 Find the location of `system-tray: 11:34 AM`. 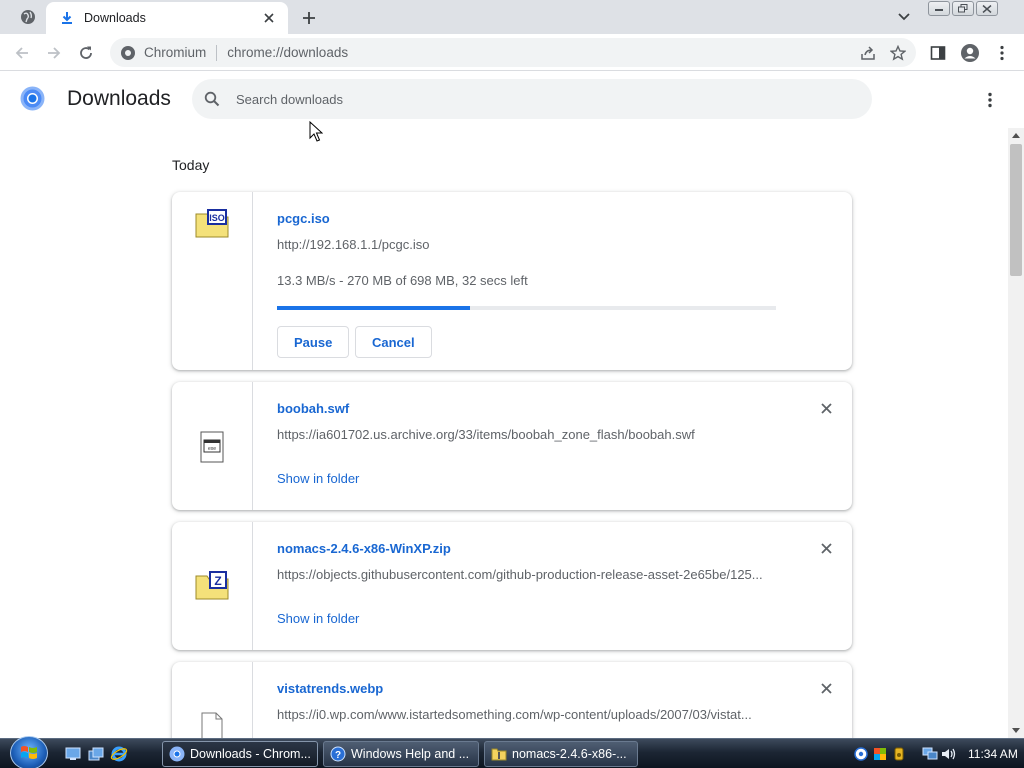

system-tray: 11:34 AM is located at coordinates (938, 754).